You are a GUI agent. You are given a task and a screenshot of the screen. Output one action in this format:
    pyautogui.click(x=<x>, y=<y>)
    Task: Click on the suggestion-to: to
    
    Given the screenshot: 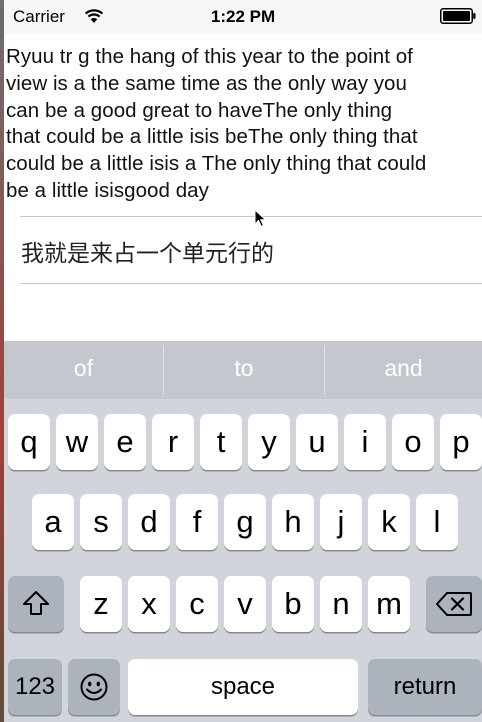 What is the action you would take?
    pyautogui.click(x=244, y=370)
    